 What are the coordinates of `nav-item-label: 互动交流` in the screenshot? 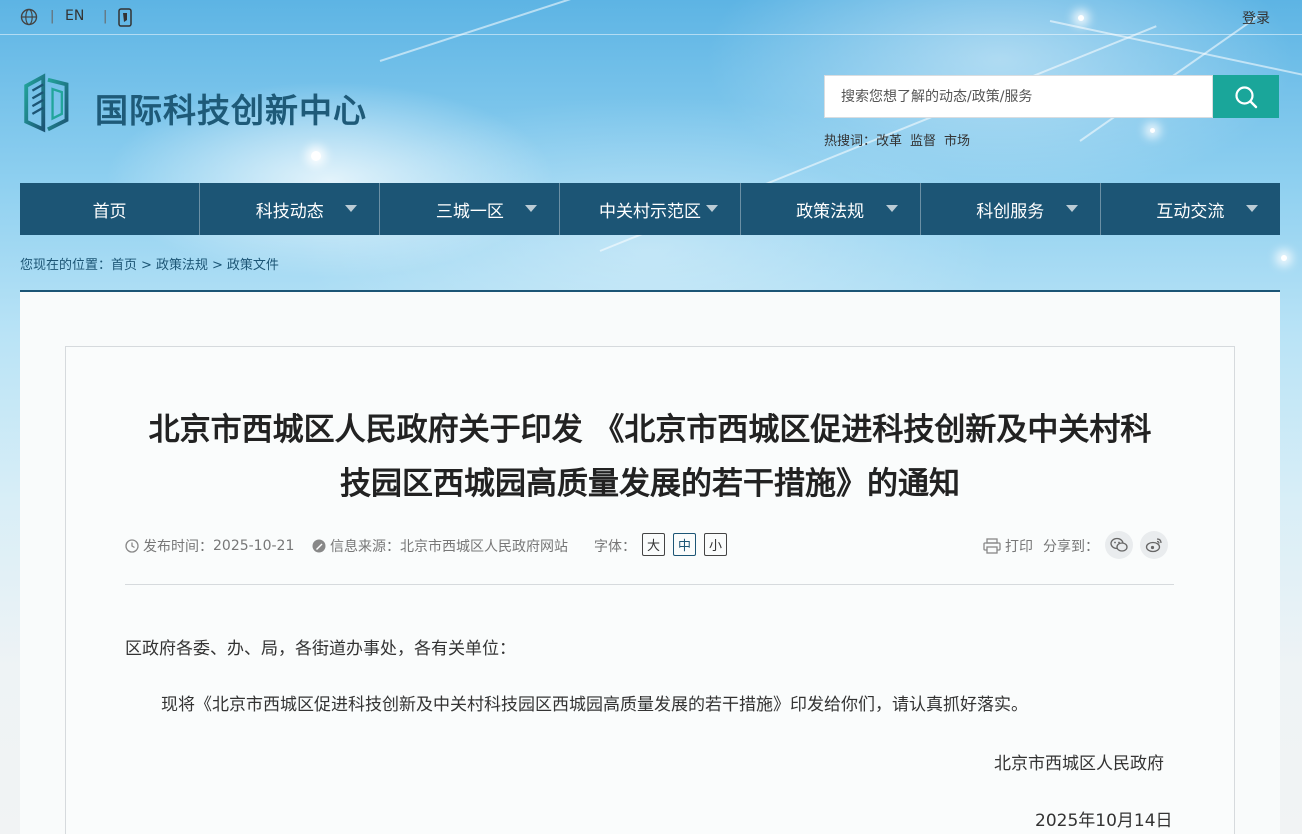 It's located at (1190, 211).